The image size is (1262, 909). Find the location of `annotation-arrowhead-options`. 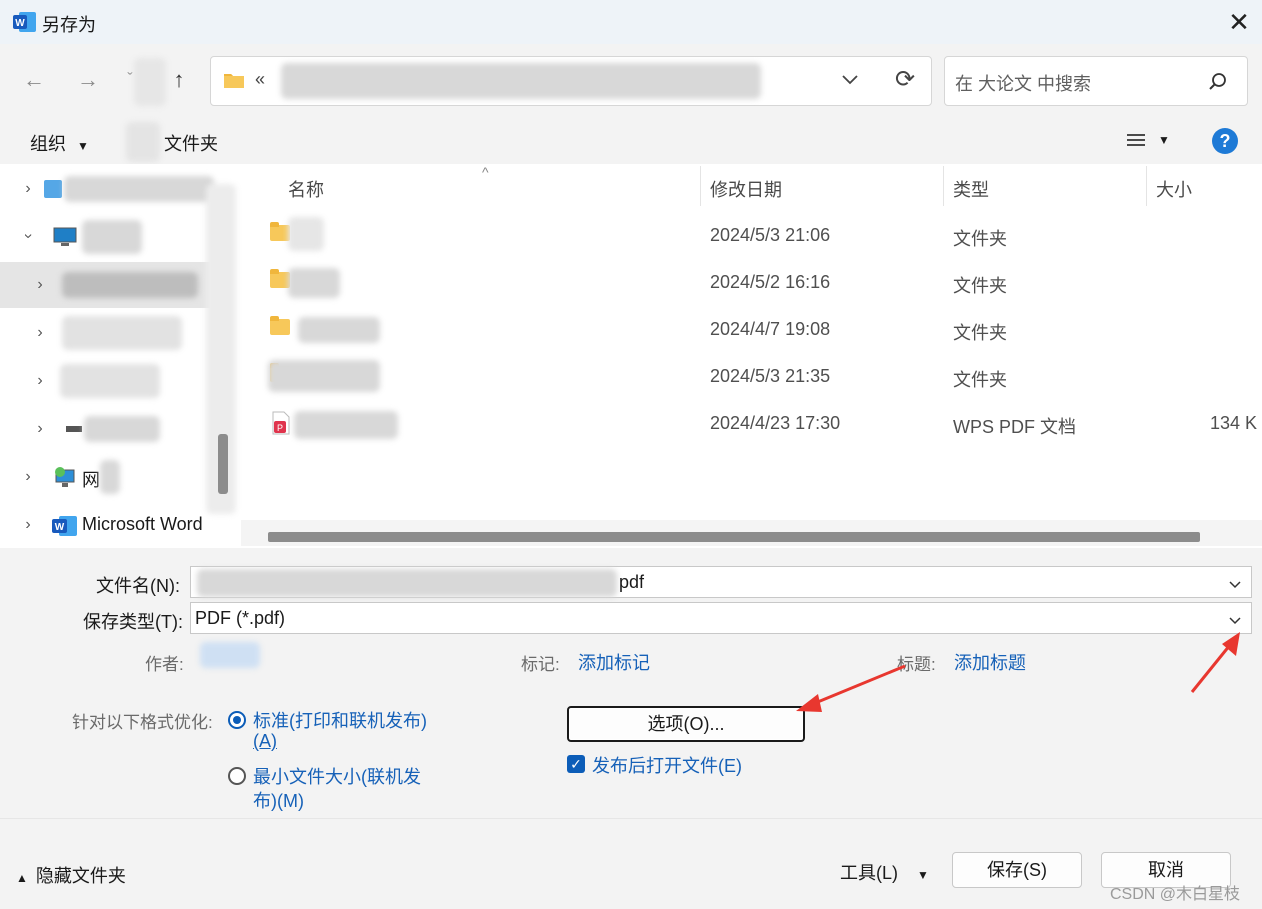

annotation-arrowhead-options is located at coordinates (809, 703).